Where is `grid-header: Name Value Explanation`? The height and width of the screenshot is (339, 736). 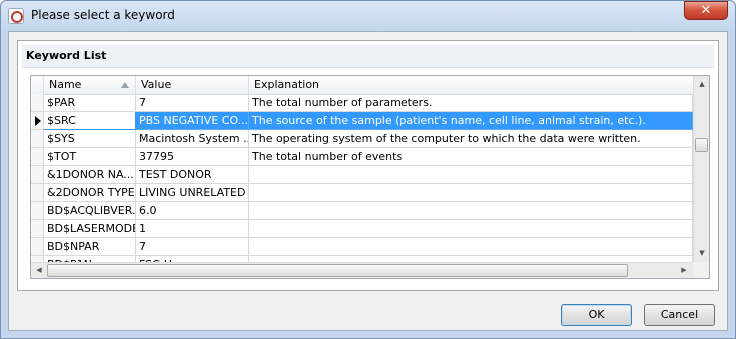 grid-header: Name Value Explanation is located at coordinates (362, 85).